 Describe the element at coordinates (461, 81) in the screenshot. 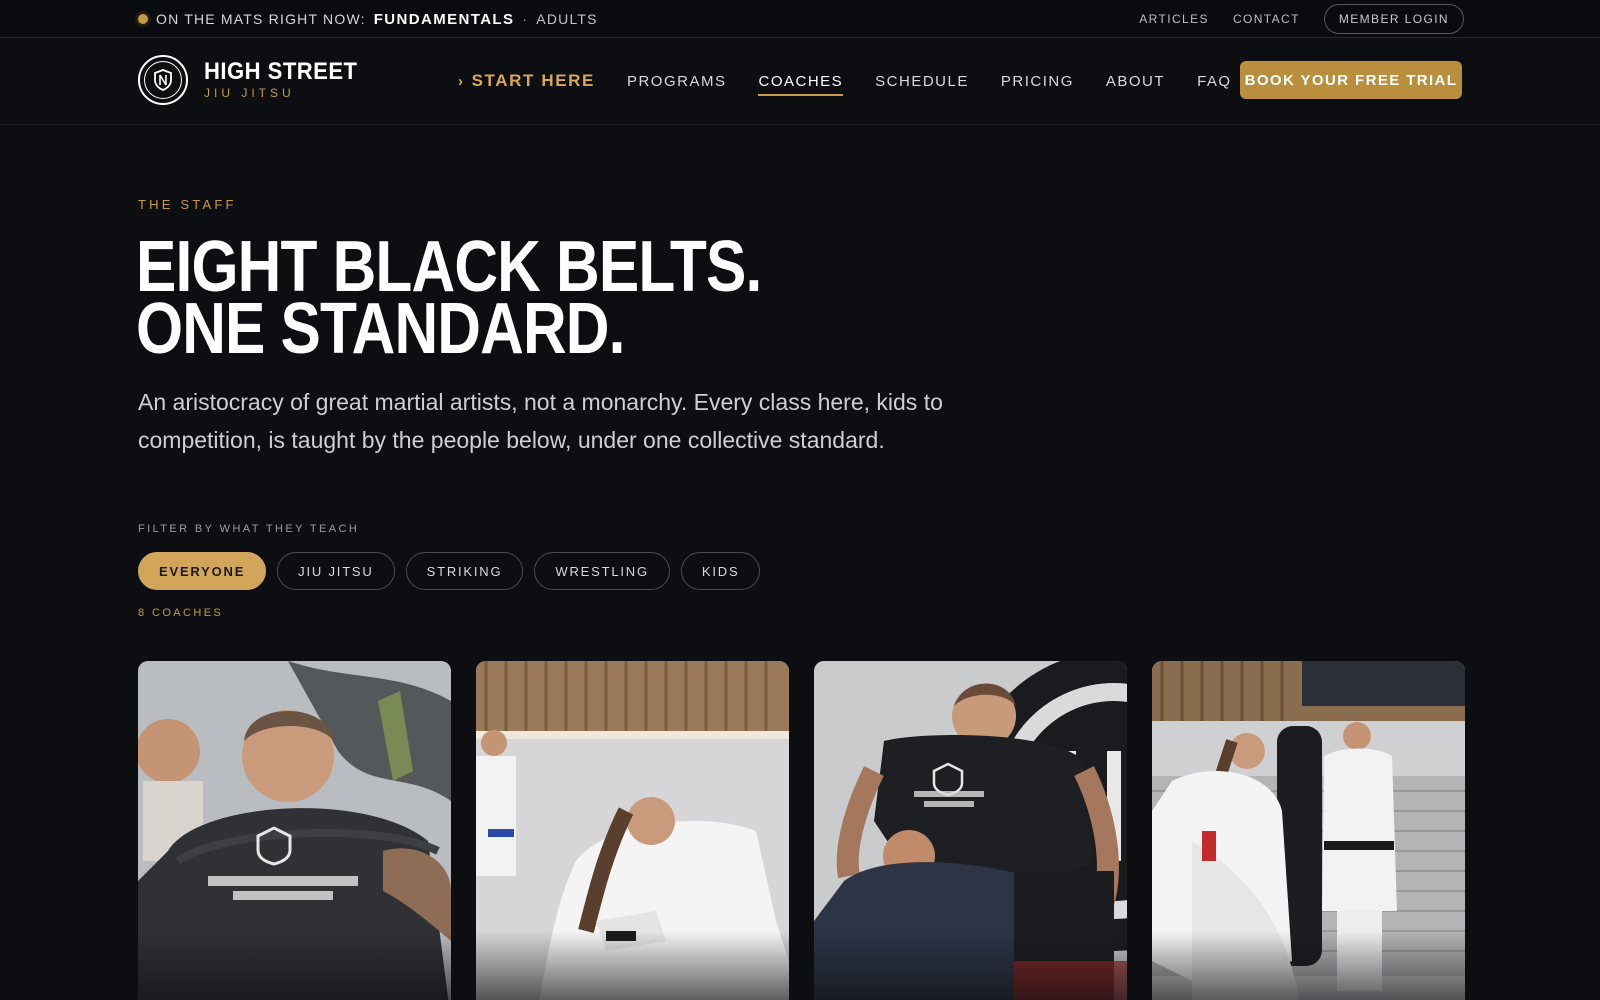

I see `chevron-right-icon: ›` at that location.